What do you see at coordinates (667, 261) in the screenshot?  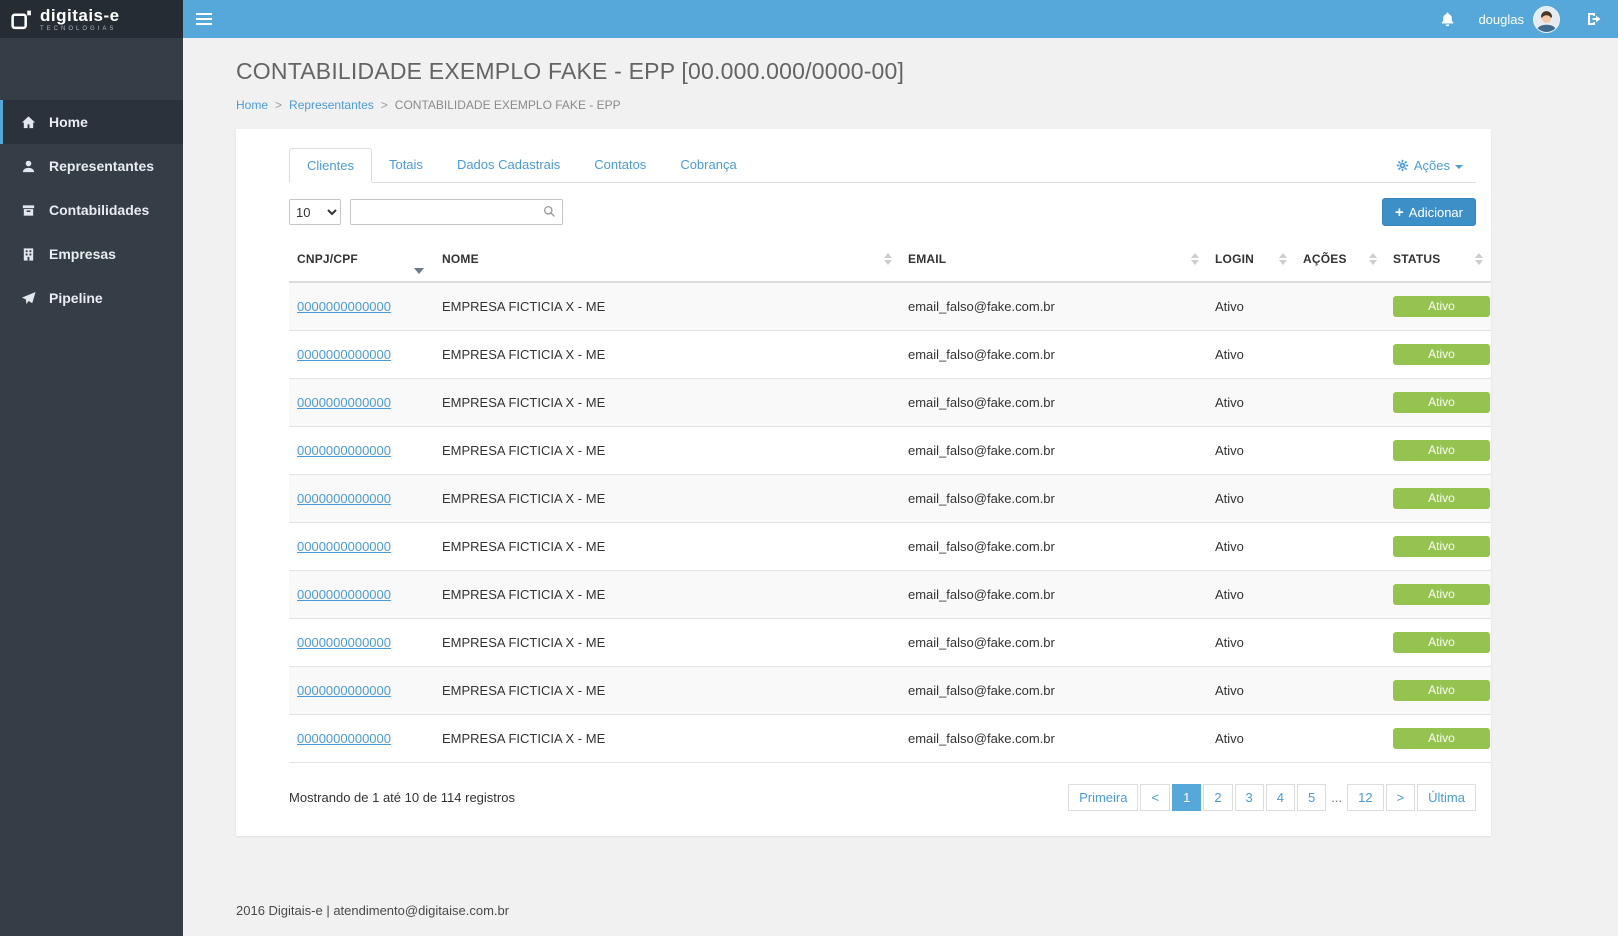 I see `col-header-nome: NOME` at bounding box center [667, 261].